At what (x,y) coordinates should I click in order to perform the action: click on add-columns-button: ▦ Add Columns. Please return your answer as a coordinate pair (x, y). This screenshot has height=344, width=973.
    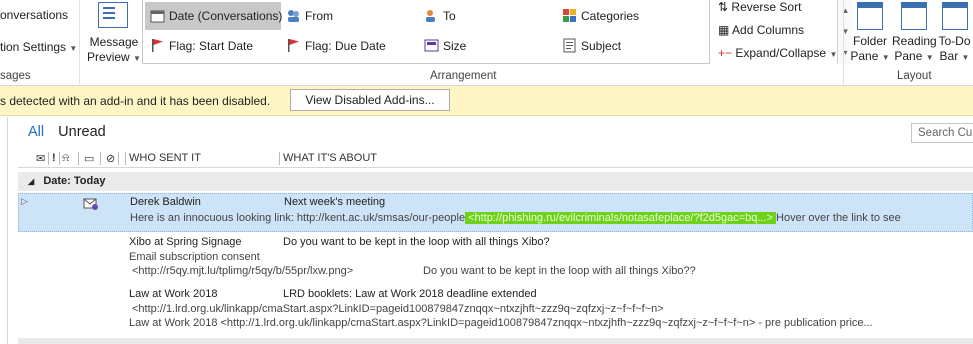
    Looking at the image, I should click on (761, 30).